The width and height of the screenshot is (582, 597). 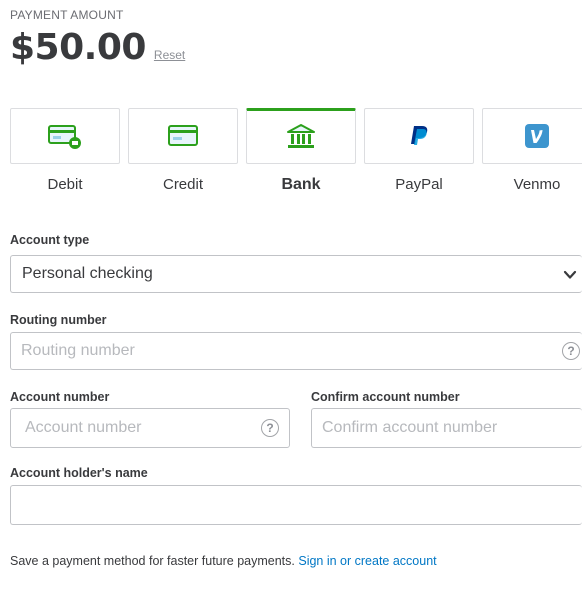 I want to click on confirm-account-number-input, so click(x=447, y=428).